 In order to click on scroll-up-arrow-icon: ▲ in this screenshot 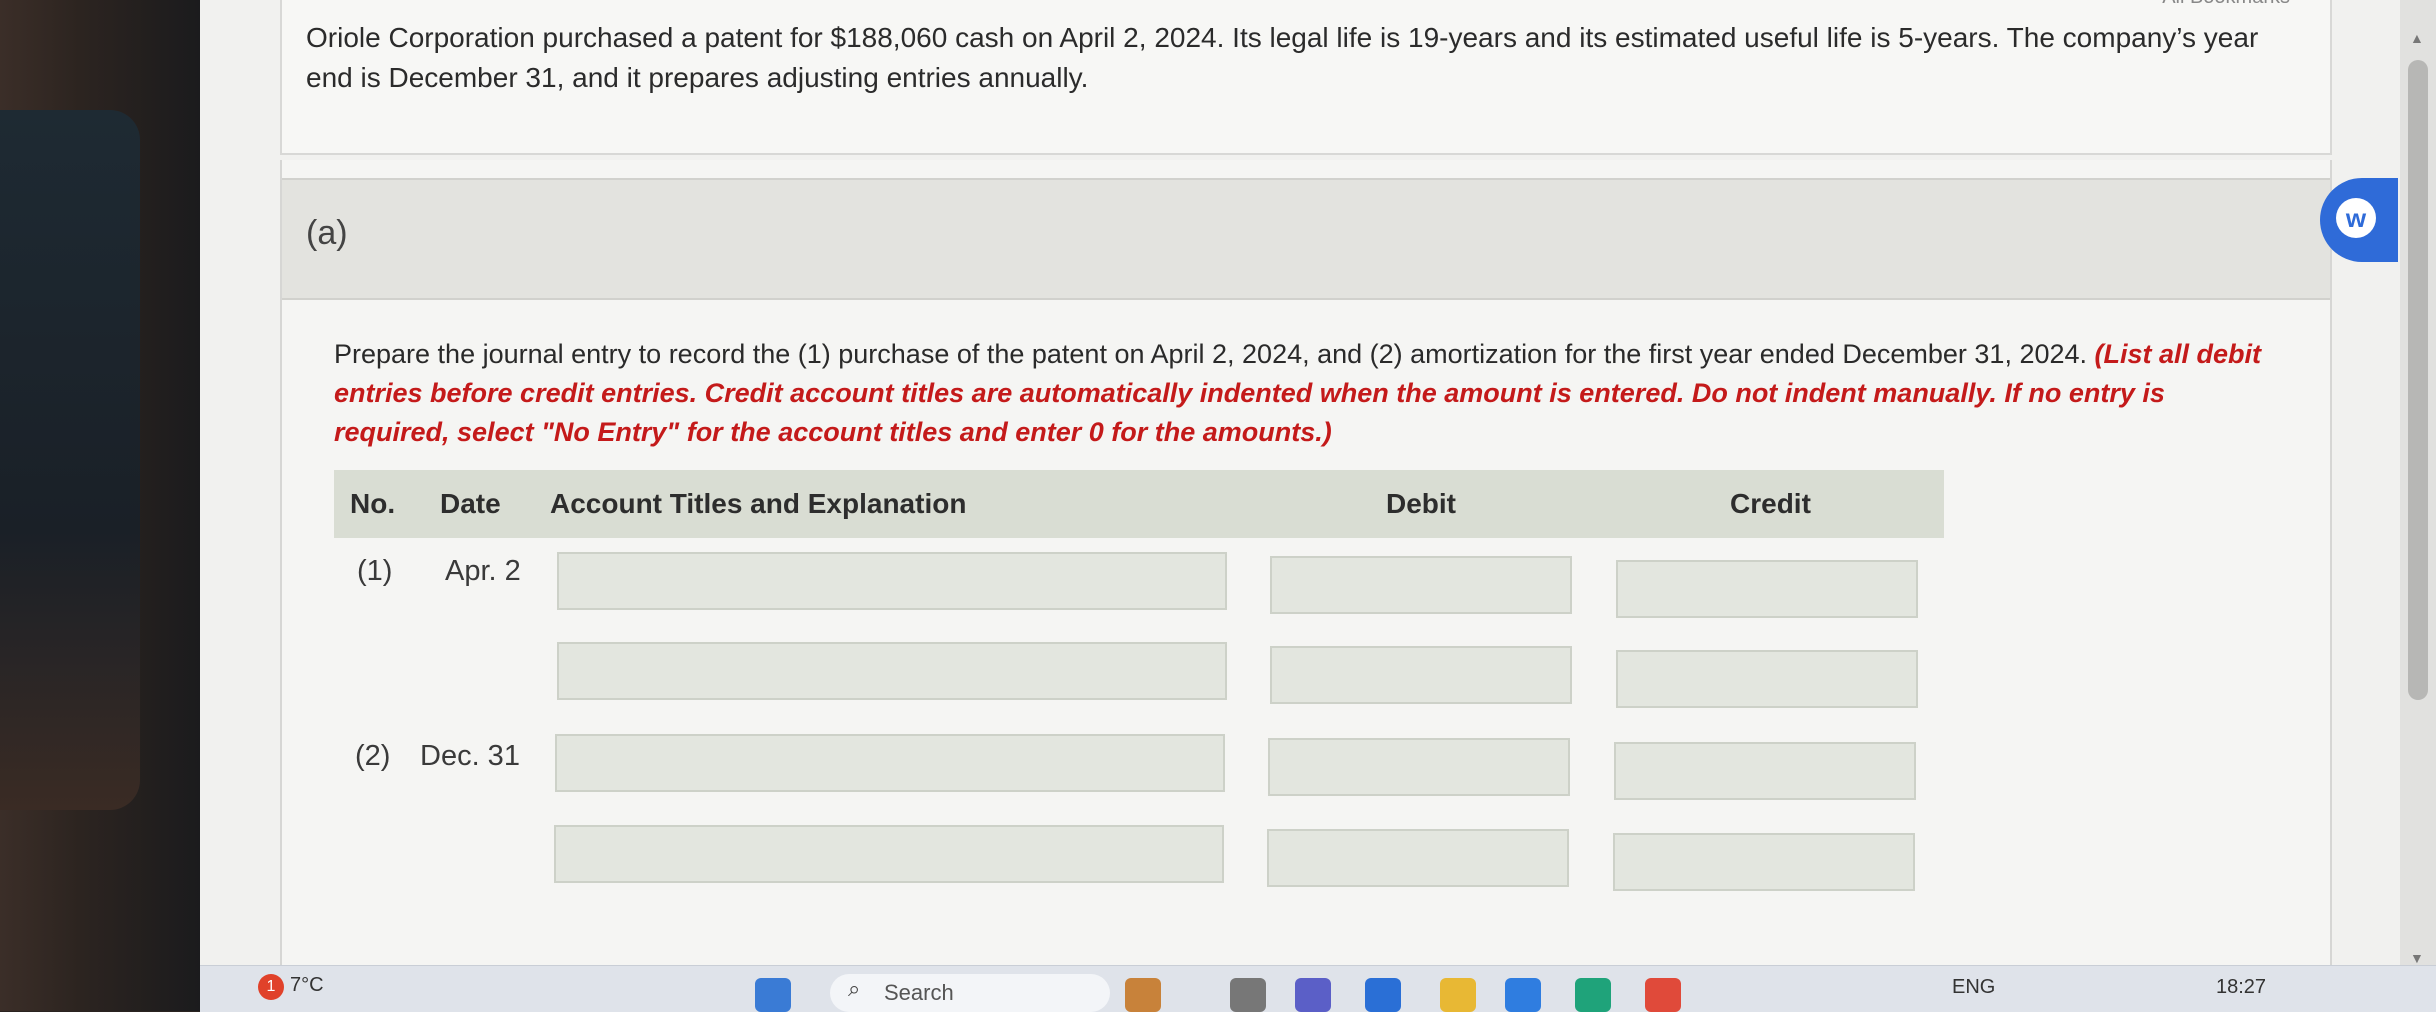, I will do `click(2417, 38)`.